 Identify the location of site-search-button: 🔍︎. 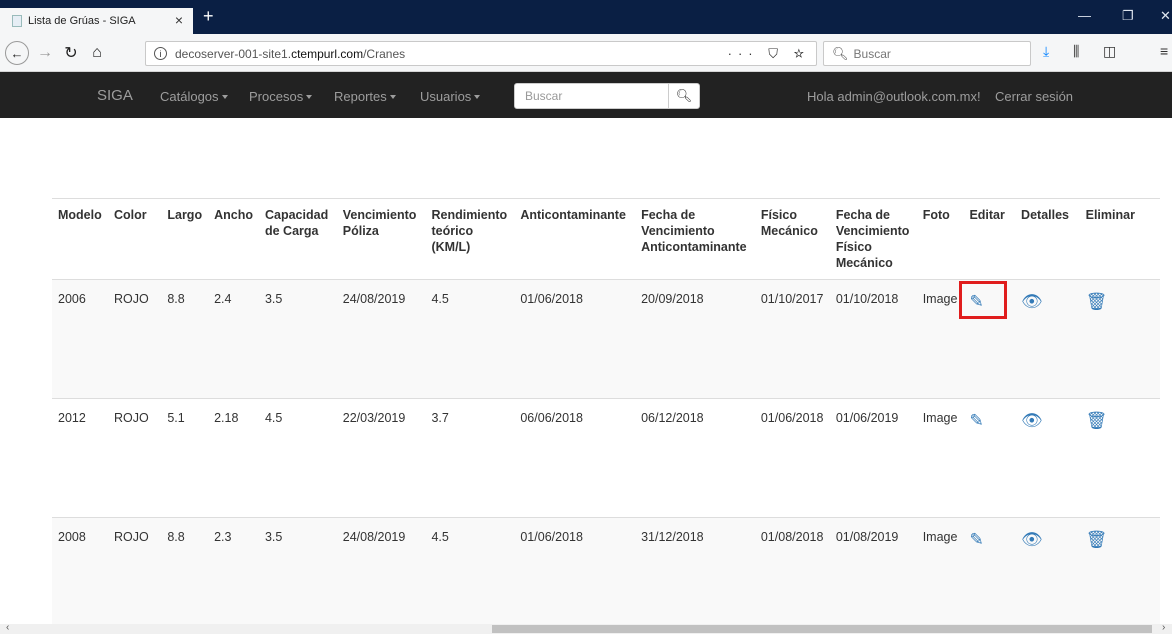
(684, 96).